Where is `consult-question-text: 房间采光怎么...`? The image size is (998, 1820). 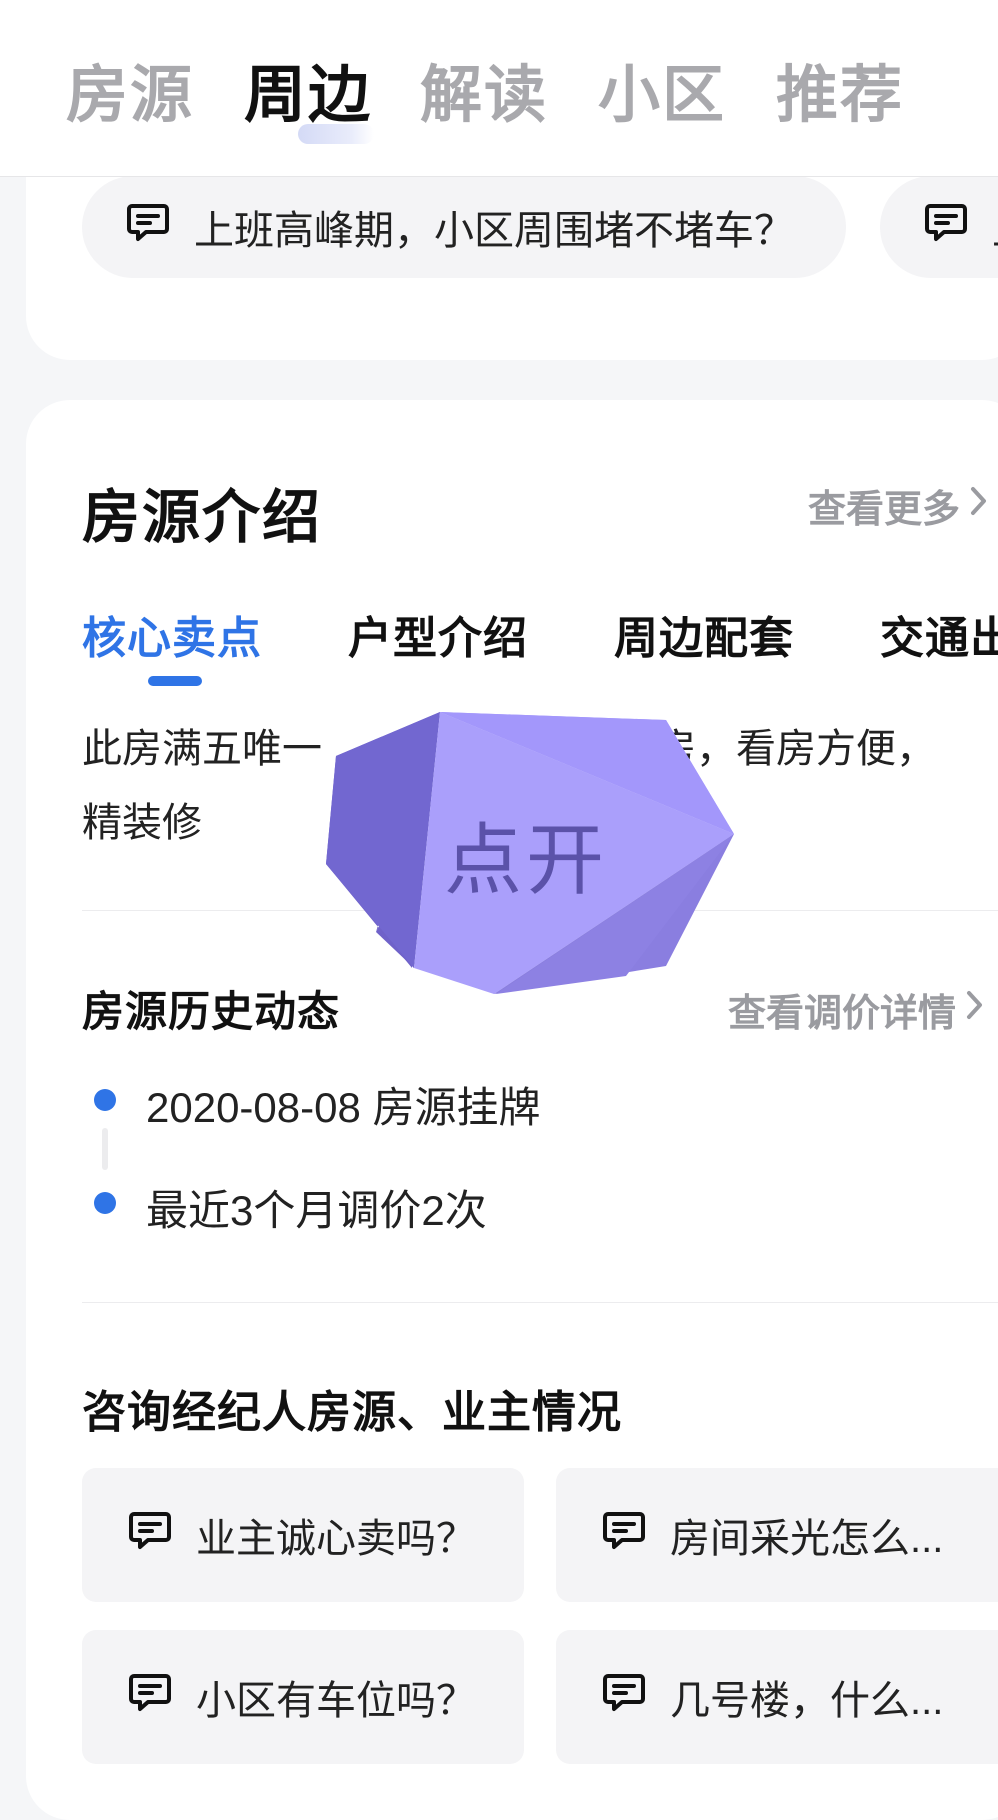 consult-question-text: 房间采光怎么... is located at coordinates (807, 1539).